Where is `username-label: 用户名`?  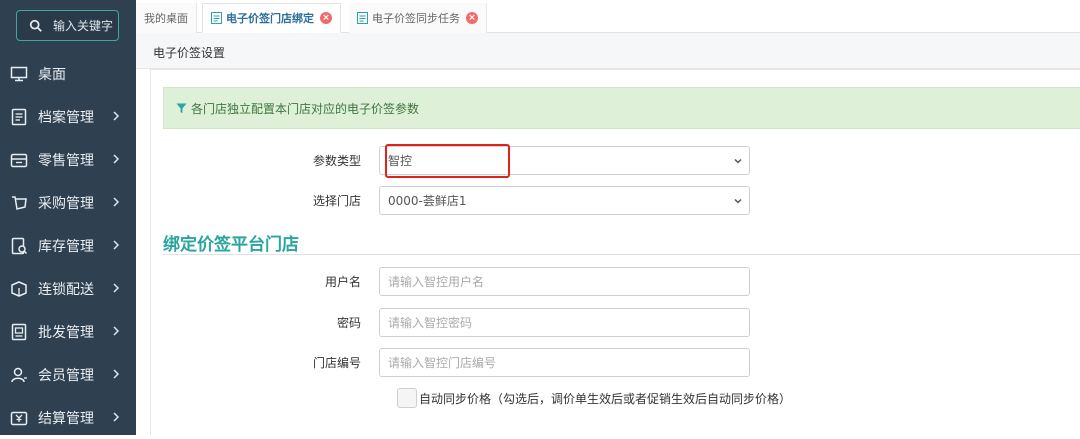 username-label: 用户名 is located at coordinates (342, 282).